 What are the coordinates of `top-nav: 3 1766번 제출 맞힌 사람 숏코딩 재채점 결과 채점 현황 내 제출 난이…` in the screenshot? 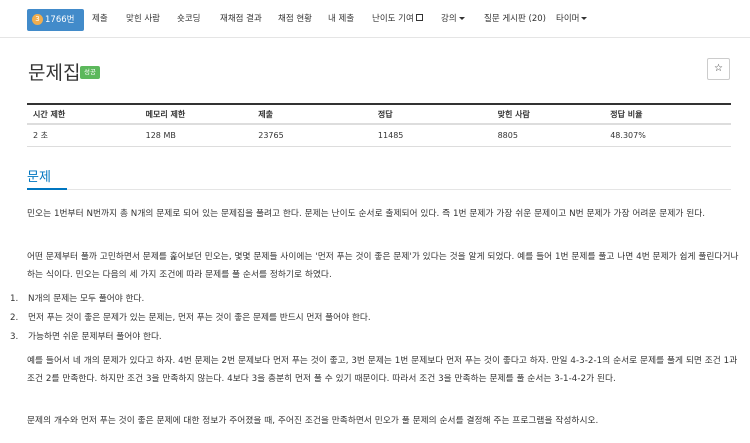 It's located at (375, 19).